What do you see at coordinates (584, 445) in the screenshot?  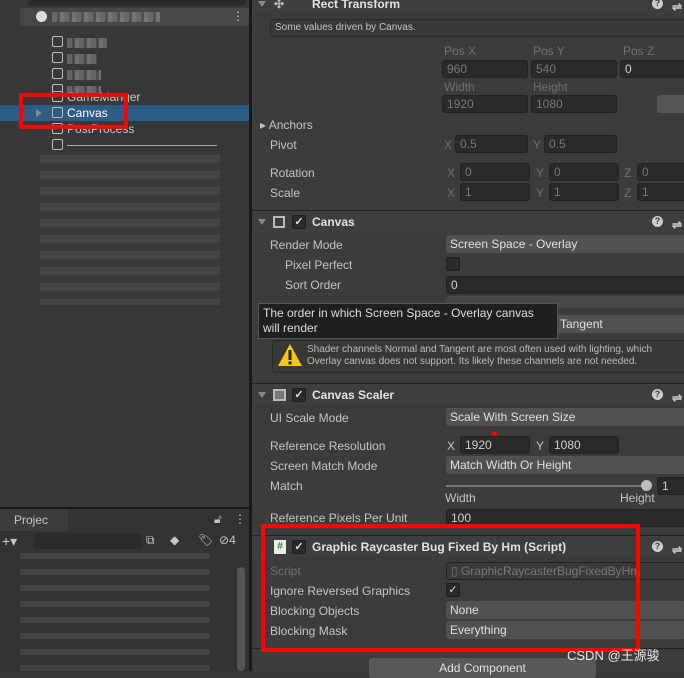 I see `ref-res-y-field: 1080` at bounding box center [584, 445].